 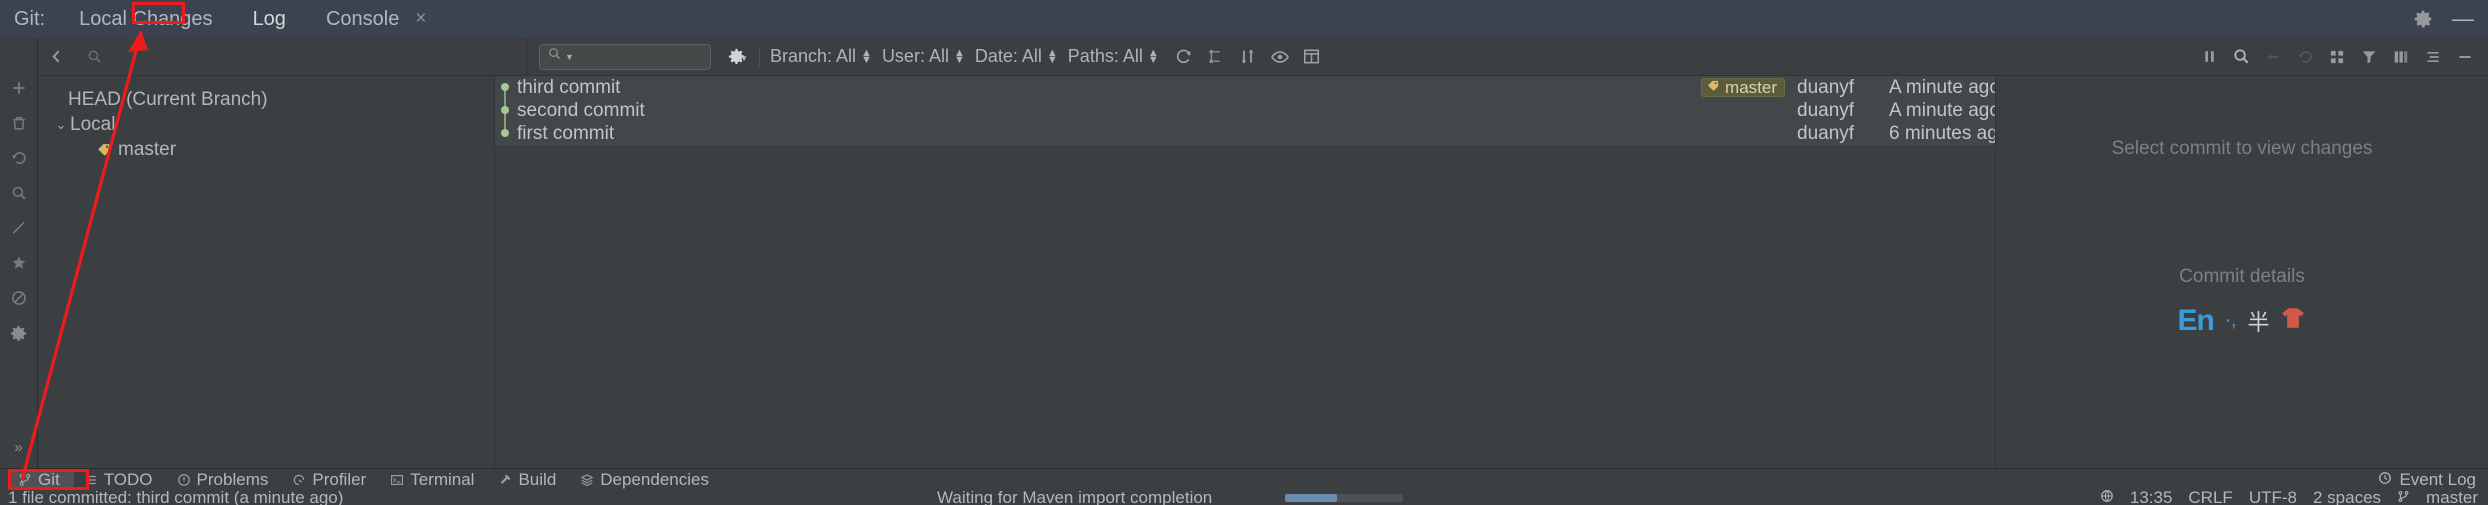 I want to click on revert-button, so click(x=2305, y=57).